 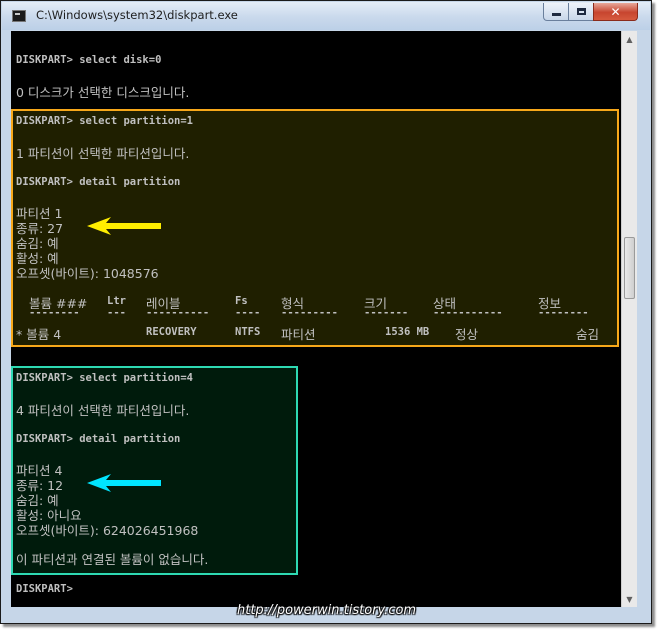 What do you see at coordinates (98, 182) in the screenshot?
I see `console-line-detail-partition-1: DISKPART> detail partition` at bounding box center [98, 182].